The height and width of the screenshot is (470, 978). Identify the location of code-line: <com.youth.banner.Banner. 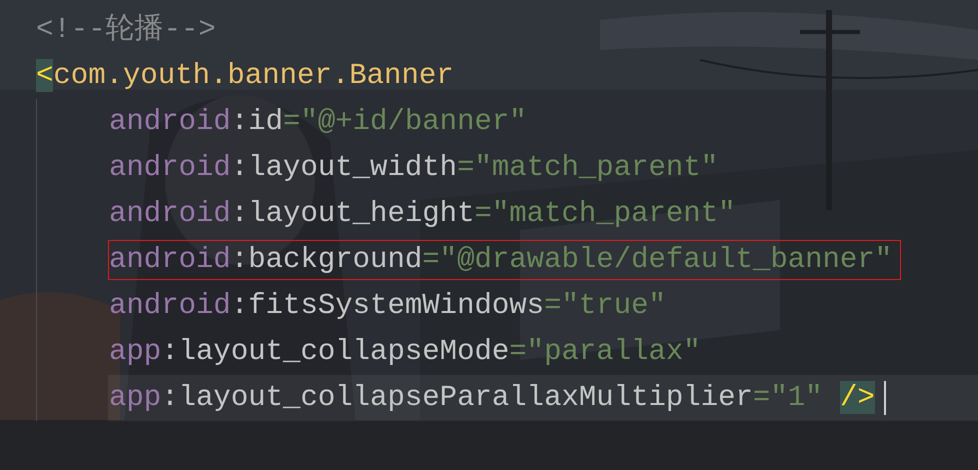
(245, 76).